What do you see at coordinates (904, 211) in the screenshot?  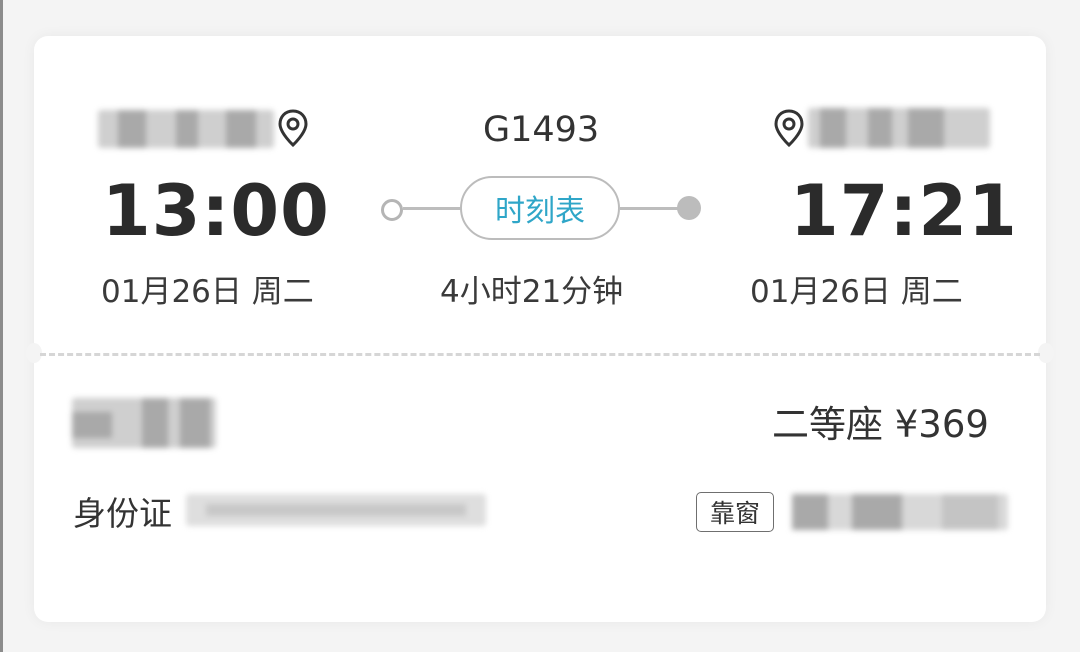 I see `arrival-time: 17:21` at bounding box center [904, 211].